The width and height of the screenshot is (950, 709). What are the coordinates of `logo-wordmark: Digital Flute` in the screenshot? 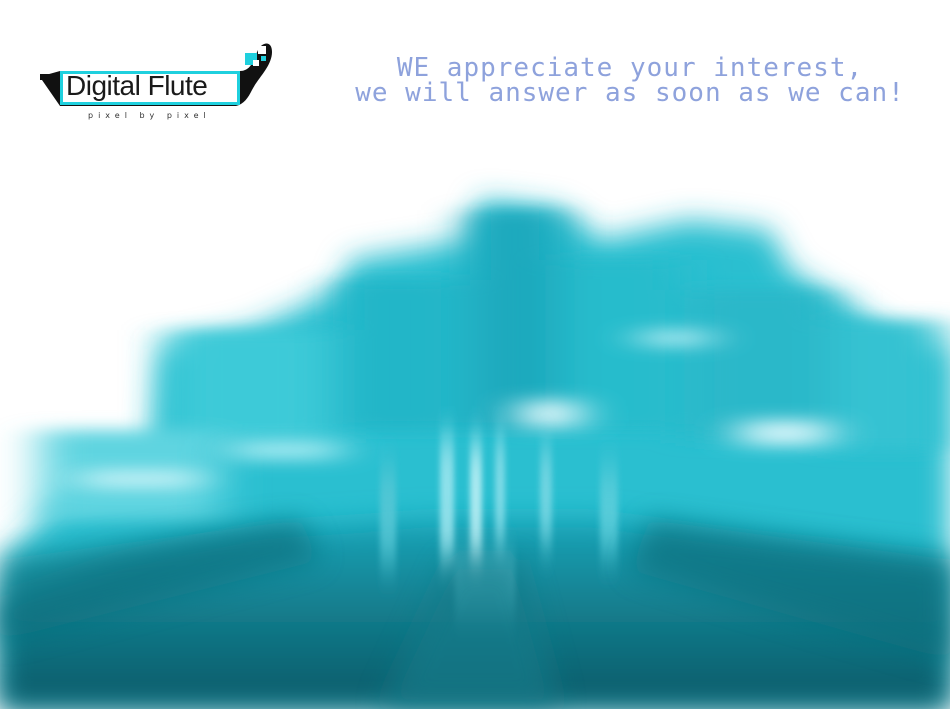 It's located at (137, 85).